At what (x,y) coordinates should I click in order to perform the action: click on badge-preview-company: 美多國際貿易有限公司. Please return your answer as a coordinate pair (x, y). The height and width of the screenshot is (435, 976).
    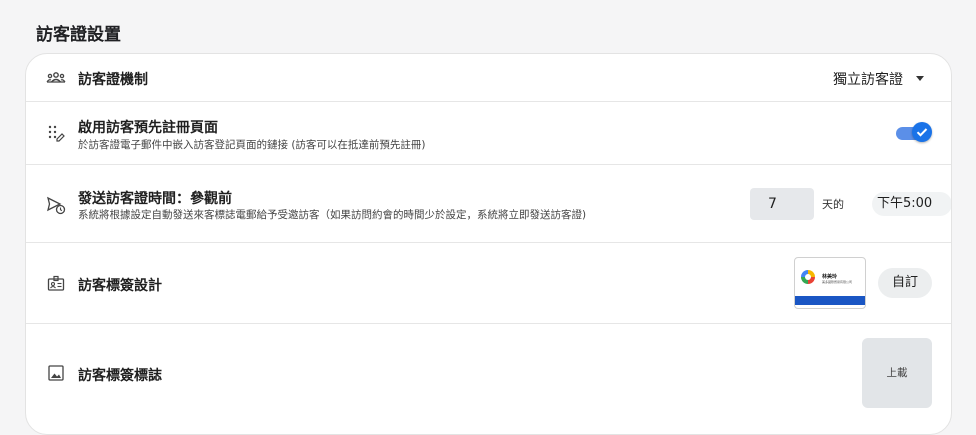
    Looking at the image, I should click on (837, 282).